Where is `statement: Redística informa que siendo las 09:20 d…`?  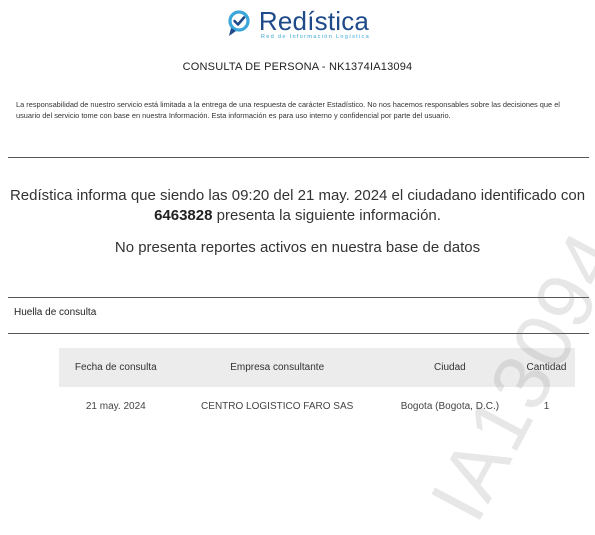 statement: Redística informa que siendo las 09:20 d… is located at coordinates (297, 206).